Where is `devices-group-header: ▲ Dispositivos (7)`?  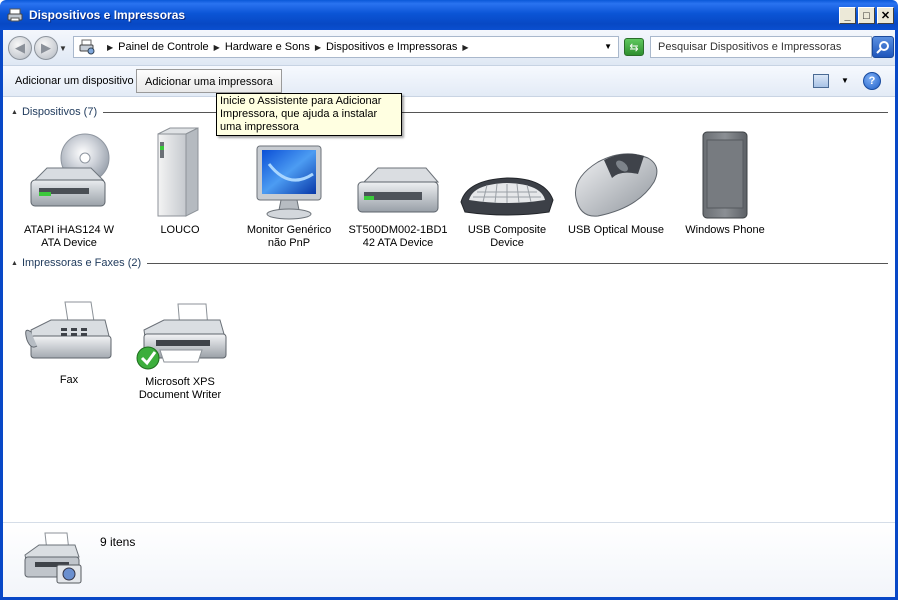 devices-group-header: ▲ Dispositivos (7) is located at coordinates (449, 112).